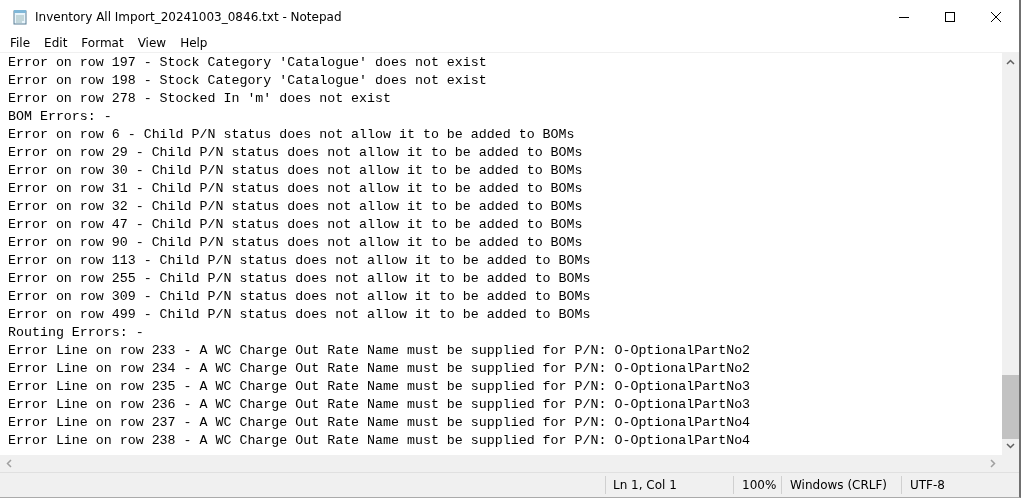  What do you see at coordinates (295, 243) in the screenshot?
I see `text-line: Error on row 90 - Child P/N status does not allow it to be added to BOMs` at bounding box center [295, 243].